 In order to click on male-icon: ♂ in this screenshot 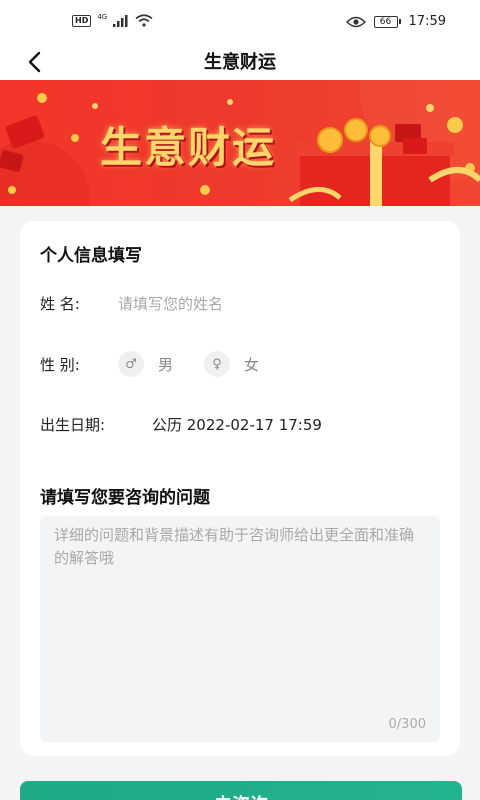, I will do `click(131, 364)`.